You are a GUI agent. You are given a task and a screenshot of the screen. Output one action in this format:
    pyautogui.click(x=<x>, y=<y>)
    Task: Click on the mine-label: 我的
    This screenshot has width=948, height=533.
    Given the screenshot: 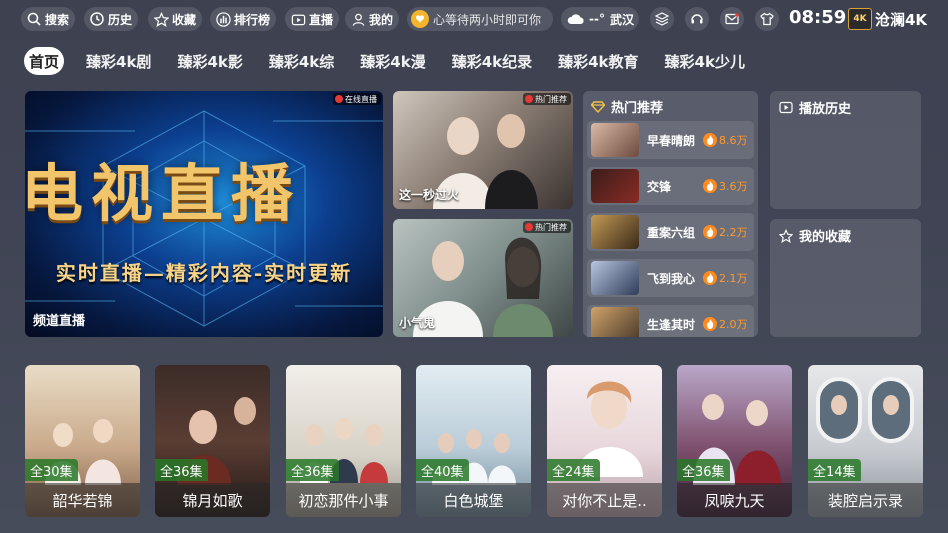 What is the action you would take?
    pyautogui.click(x=381, y=19)
    